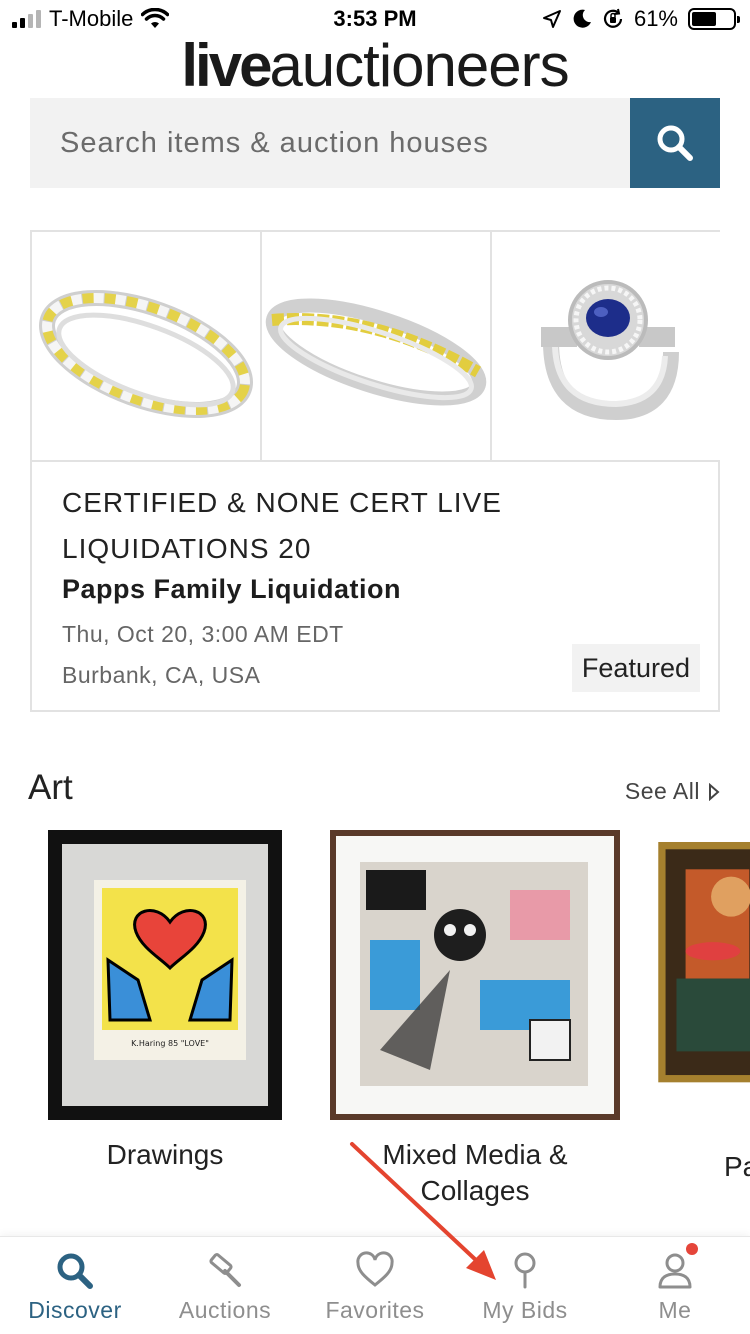 This screenshot has height=1334, width=750. I want to click on yellow-white-diamond-eternity-ring, so click(146, 354).